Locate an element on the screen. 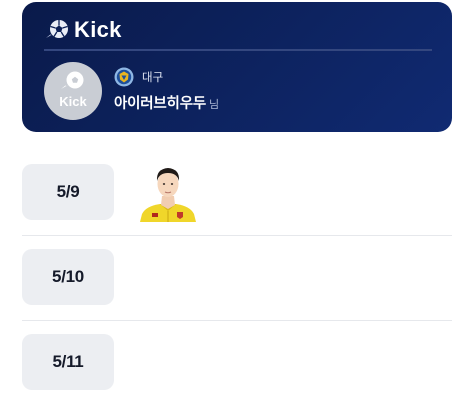 This screenshot has height=412, width=474. date-label: 5/10 is located at coordinates (68, 276).